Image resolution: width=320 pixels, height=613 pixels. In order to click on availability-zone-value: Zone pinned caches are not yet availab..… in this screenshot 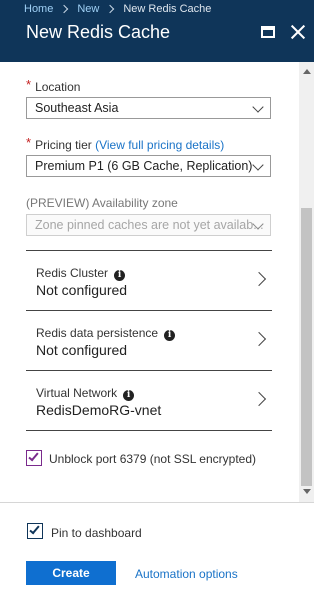, I will do `click(149, 225)`.